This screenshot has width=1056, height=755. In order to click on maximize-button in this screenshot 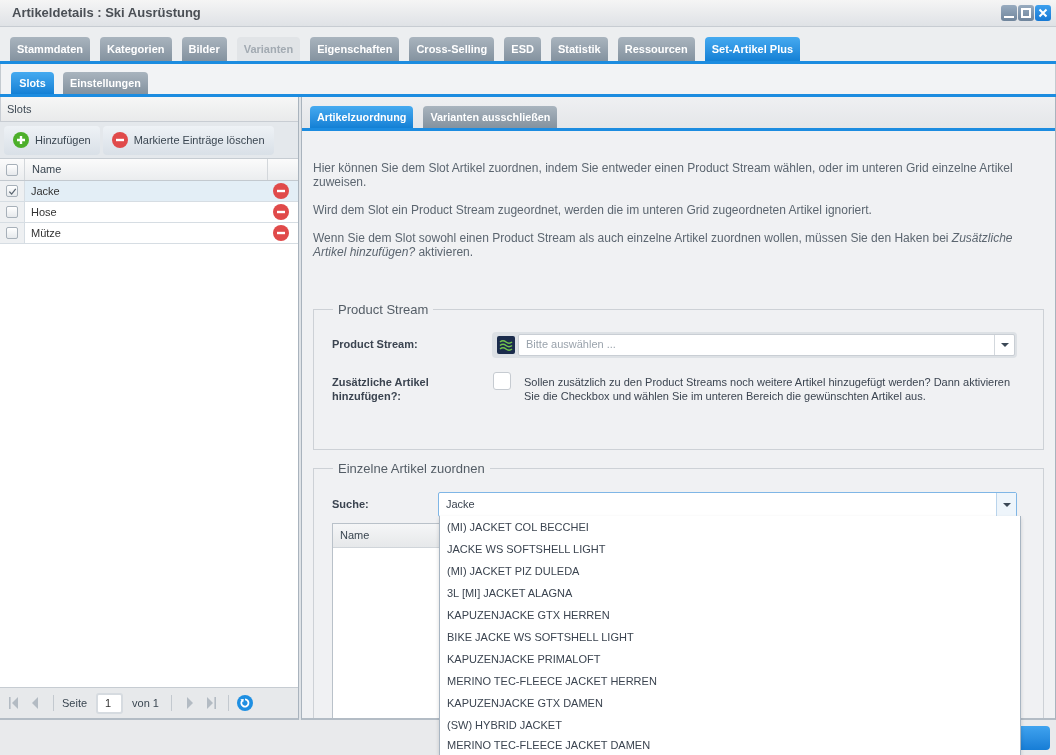, I will do `click(1026, 13)`.